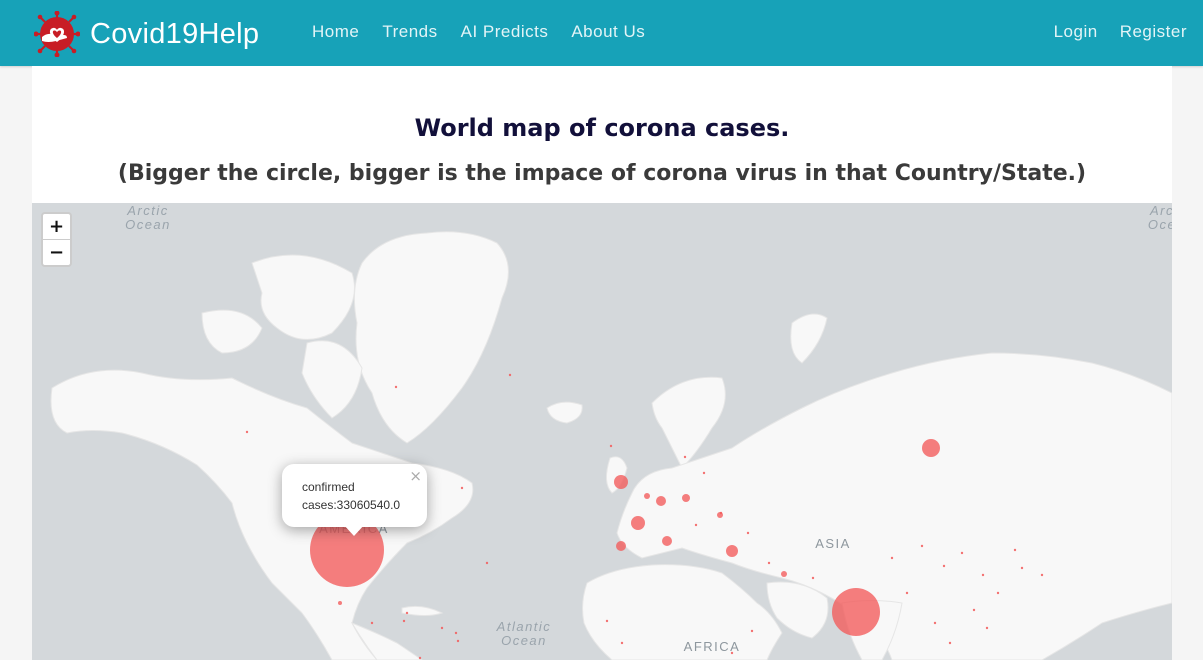 This screenshot has height=660, width=1203. What do you see at coordinates (358, 496) in the screenshot?
I see `popup-content: confirmed cases:33060540.0` at bounding box center [358, 496].